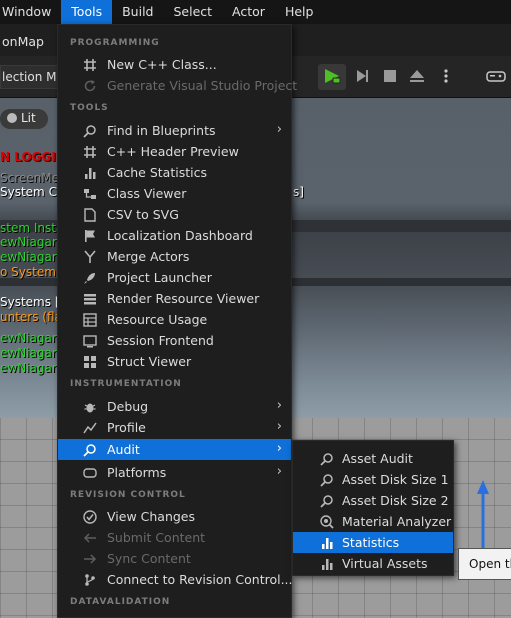  I want to click on menu-item-render-resource-viewer: Render Resource Viewer, so click(174, 298).